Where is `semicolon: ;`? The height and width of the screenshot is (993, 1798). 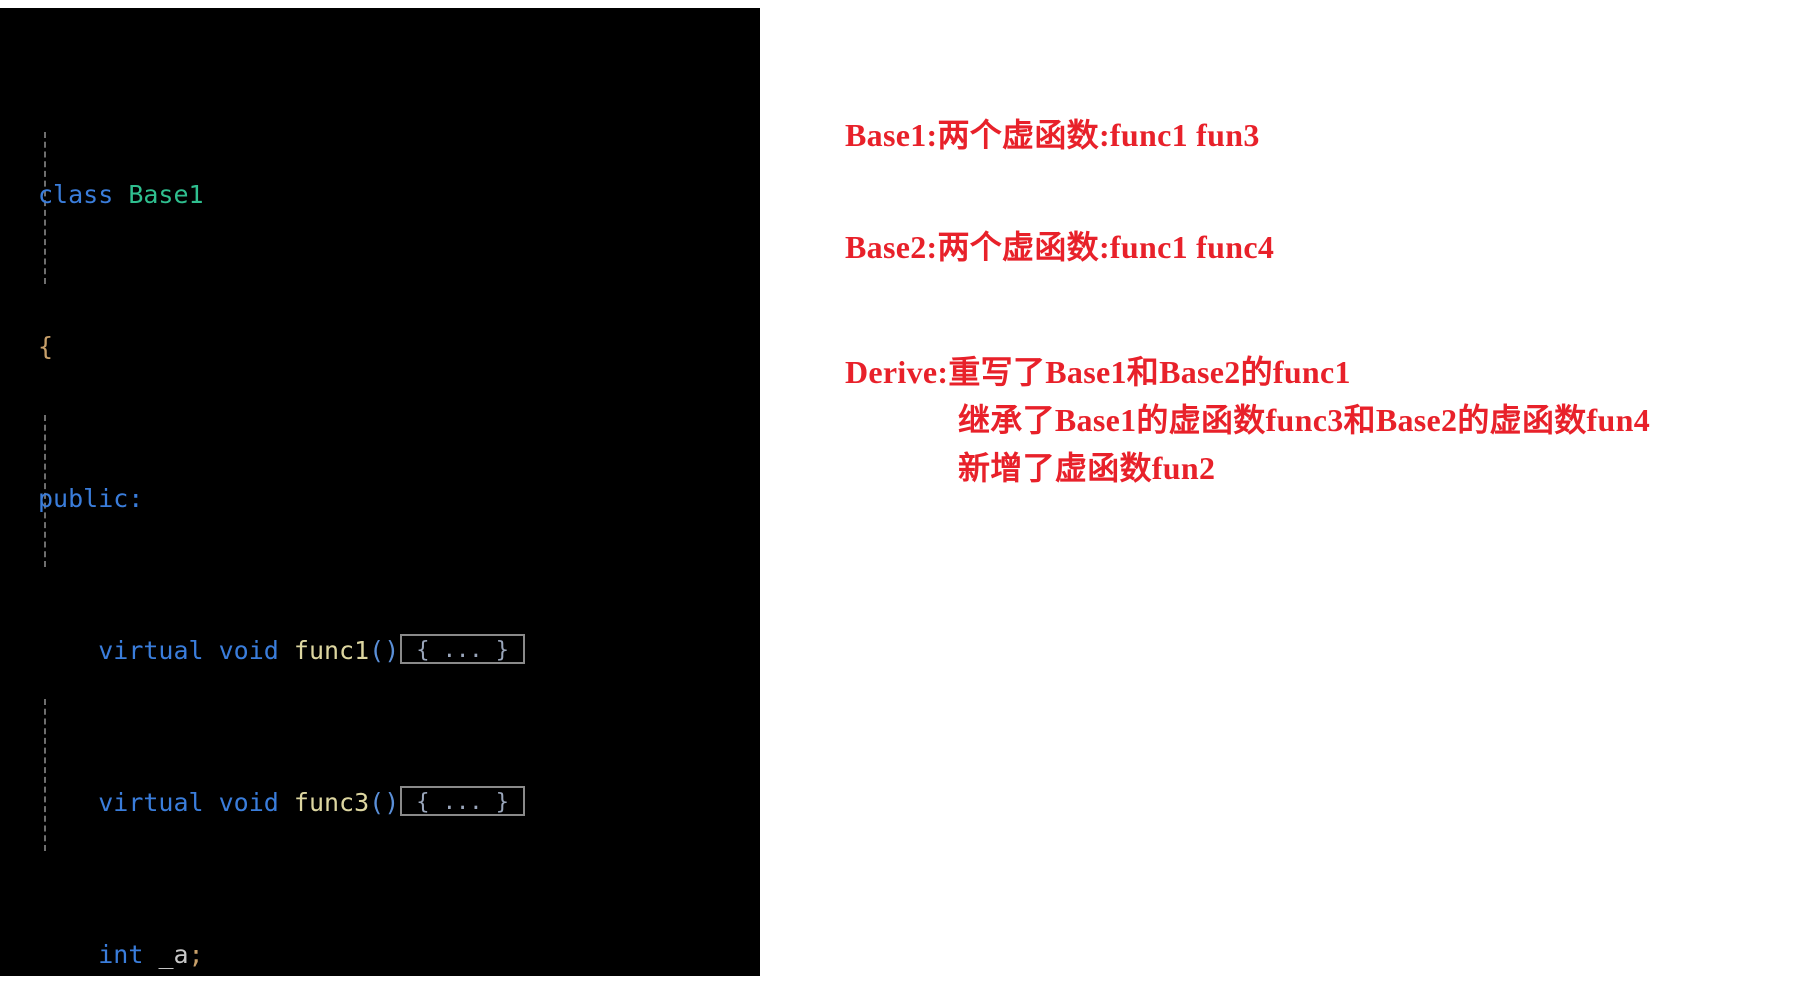
semicolon: ; is located at coordinates (196, 954).